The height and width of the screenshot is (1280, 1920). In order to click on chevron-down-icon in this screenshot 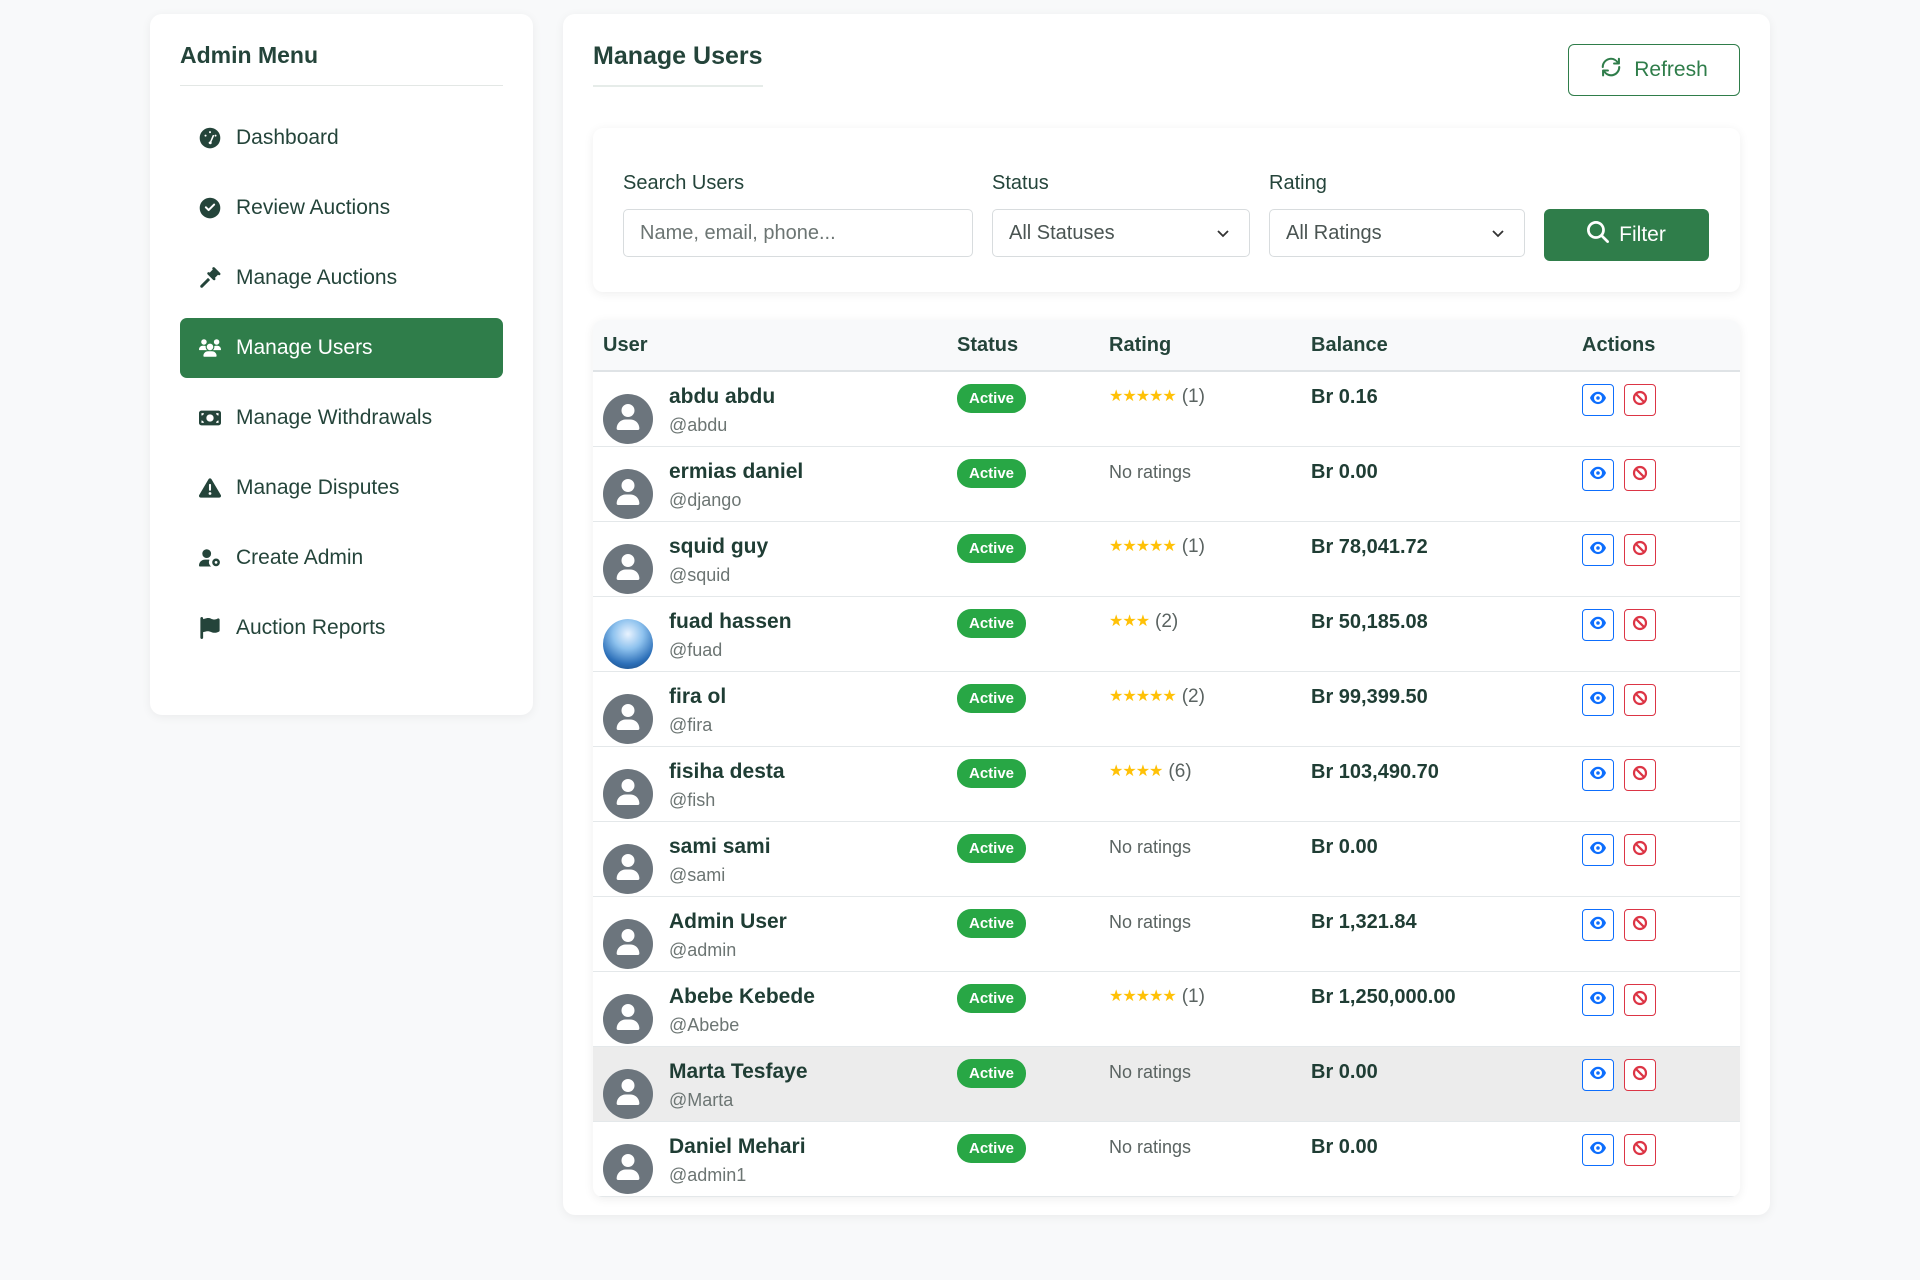, I will do `click(1223, 234)`.